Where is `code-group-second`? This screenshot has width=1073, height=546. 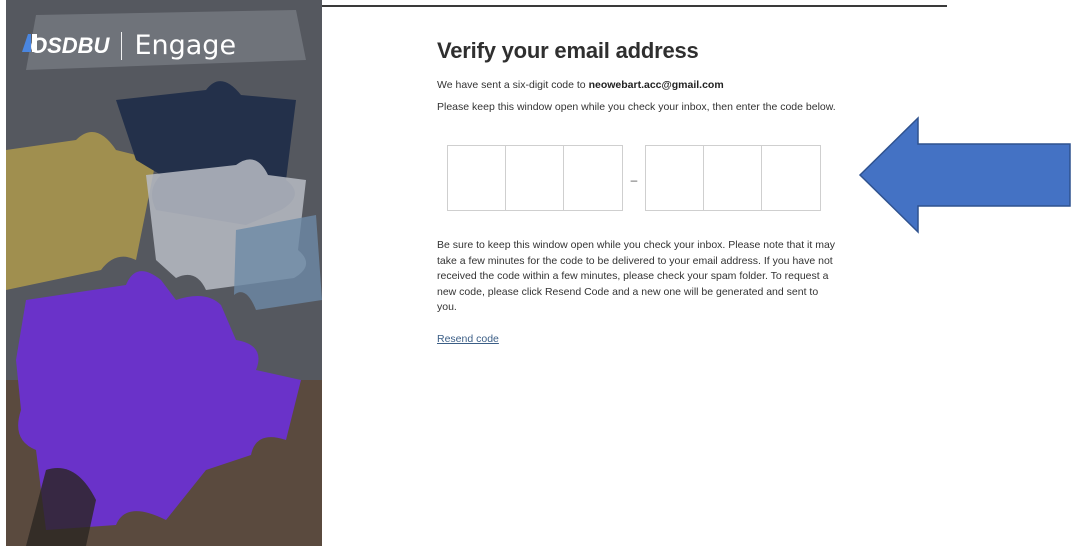 code-group-second is located at coordinates (733, 178).